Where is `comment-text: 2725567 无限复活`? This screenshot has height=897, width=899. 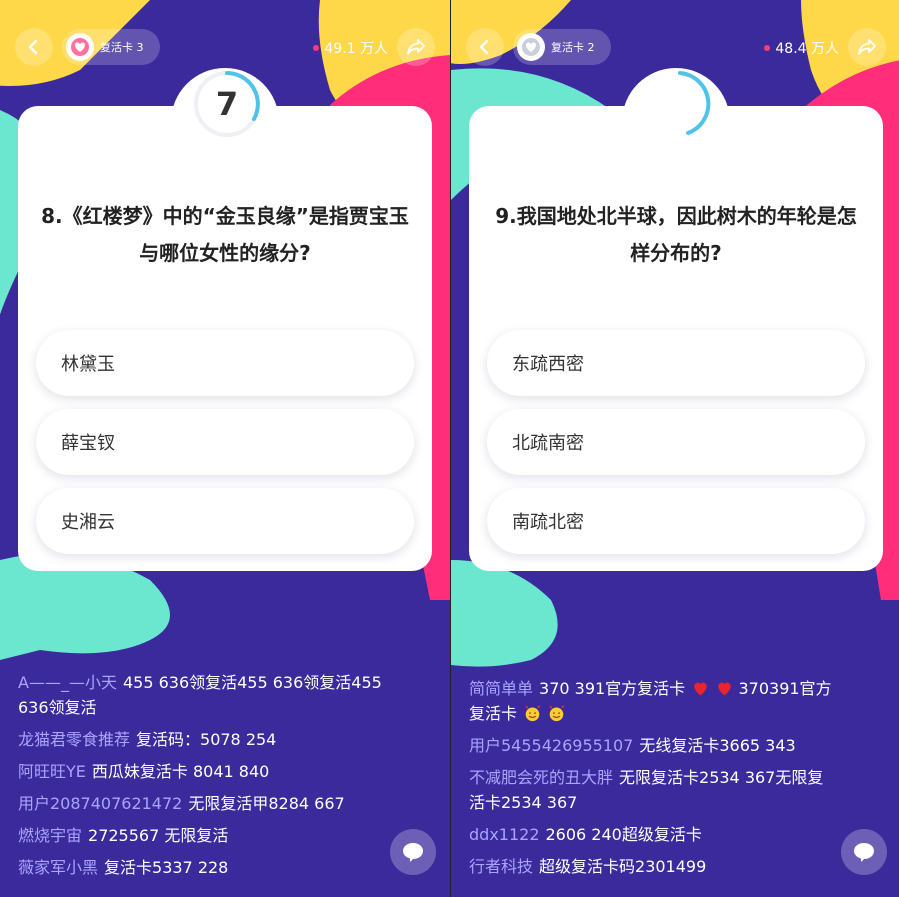
comment-text: 2725567 无限复活 is located at coordinates (158, 835).